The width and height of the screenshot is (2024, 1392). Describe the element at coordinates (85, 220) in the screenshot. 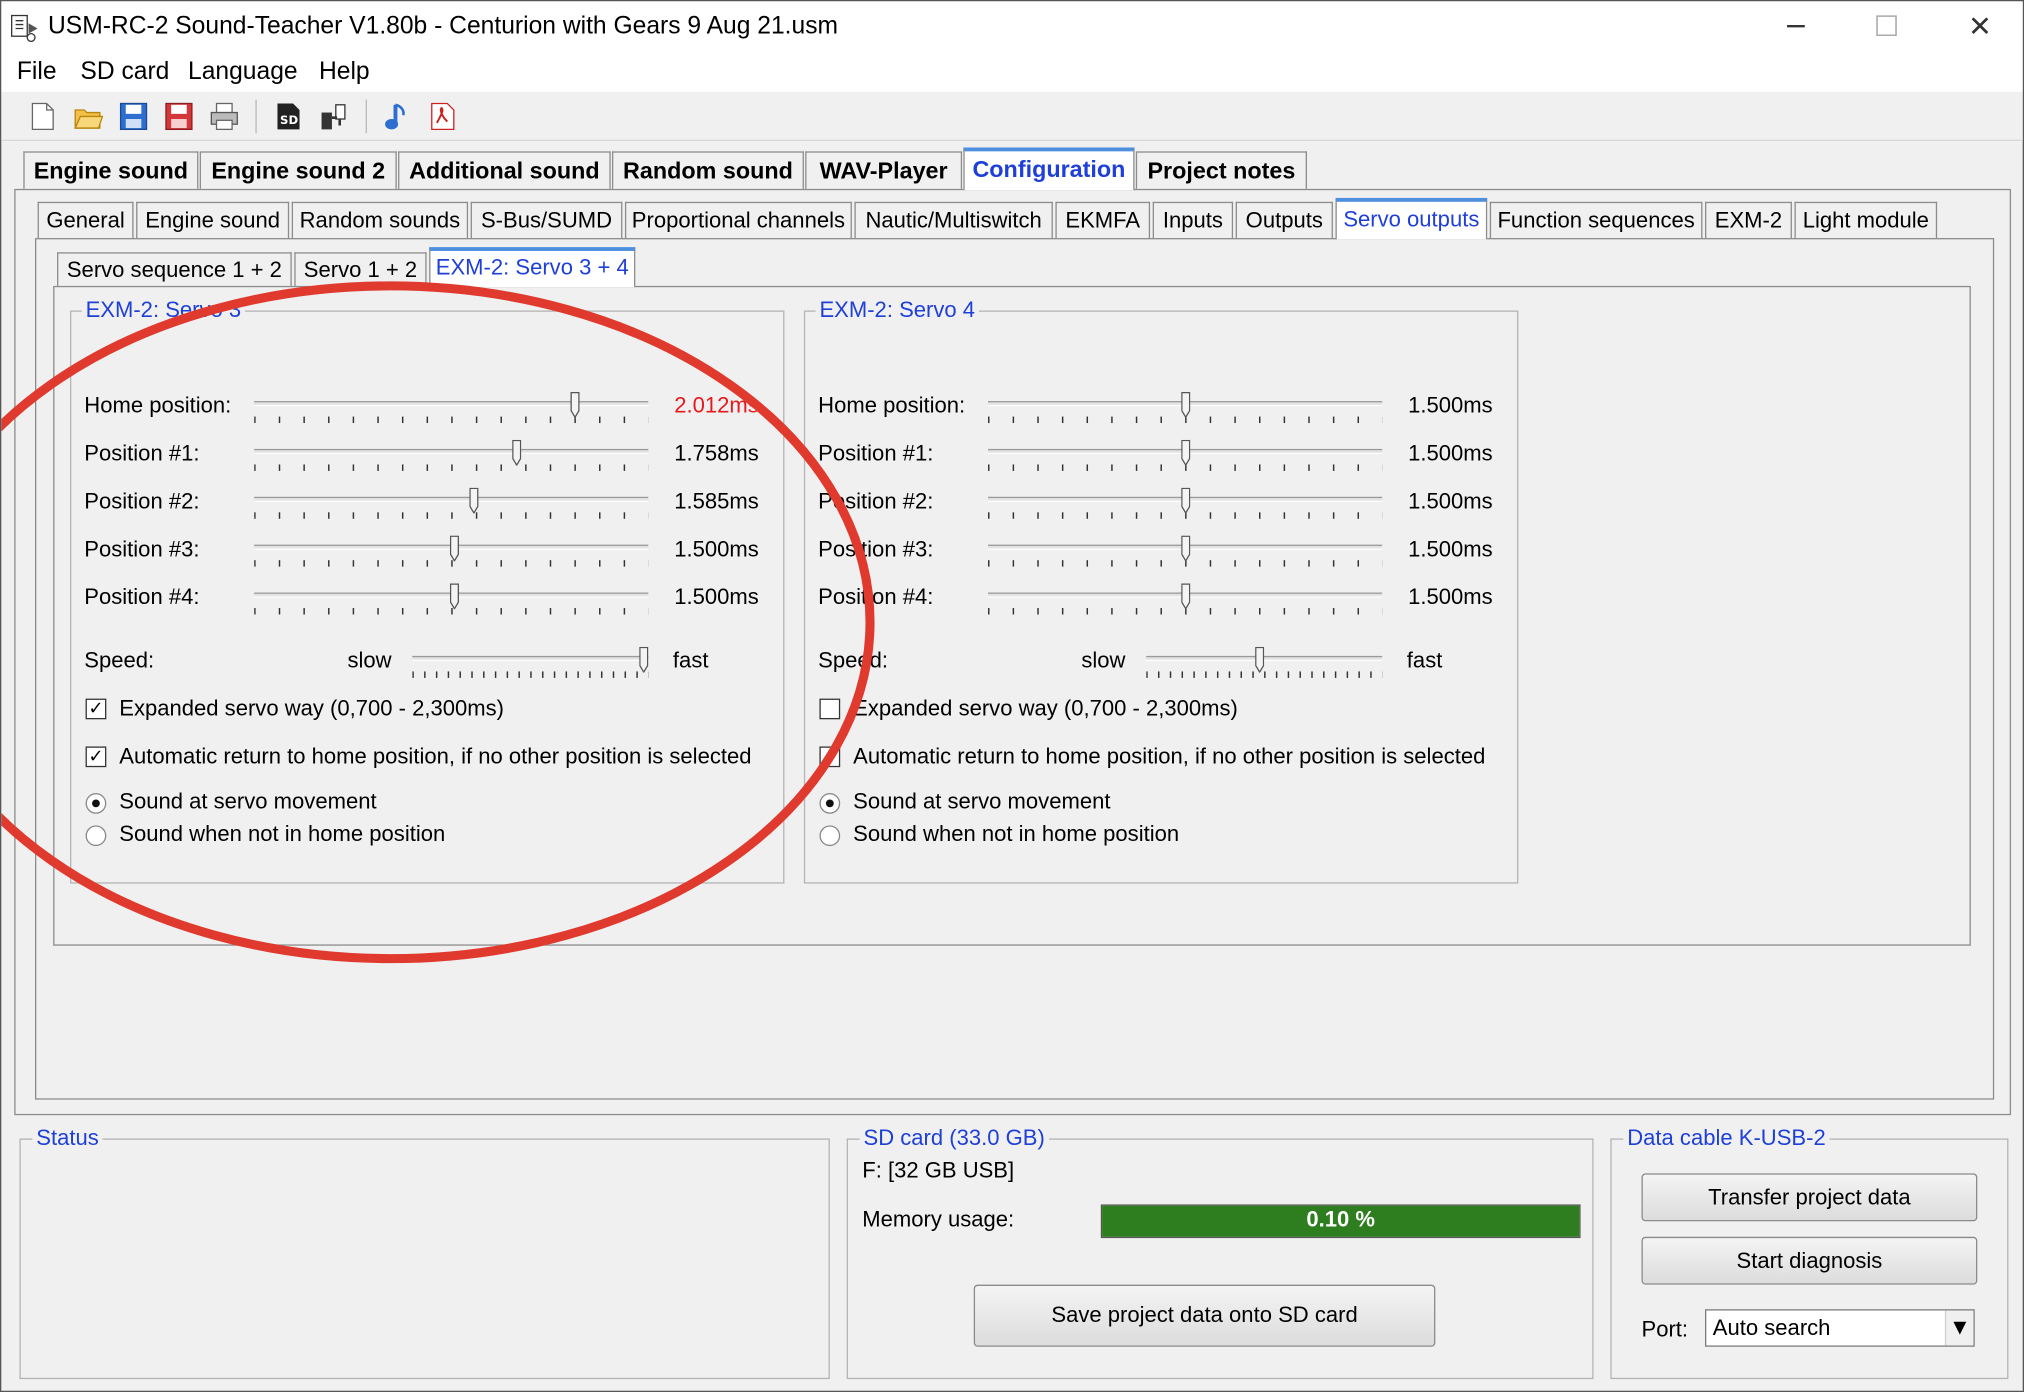

I see `tab-general: General` at that location.